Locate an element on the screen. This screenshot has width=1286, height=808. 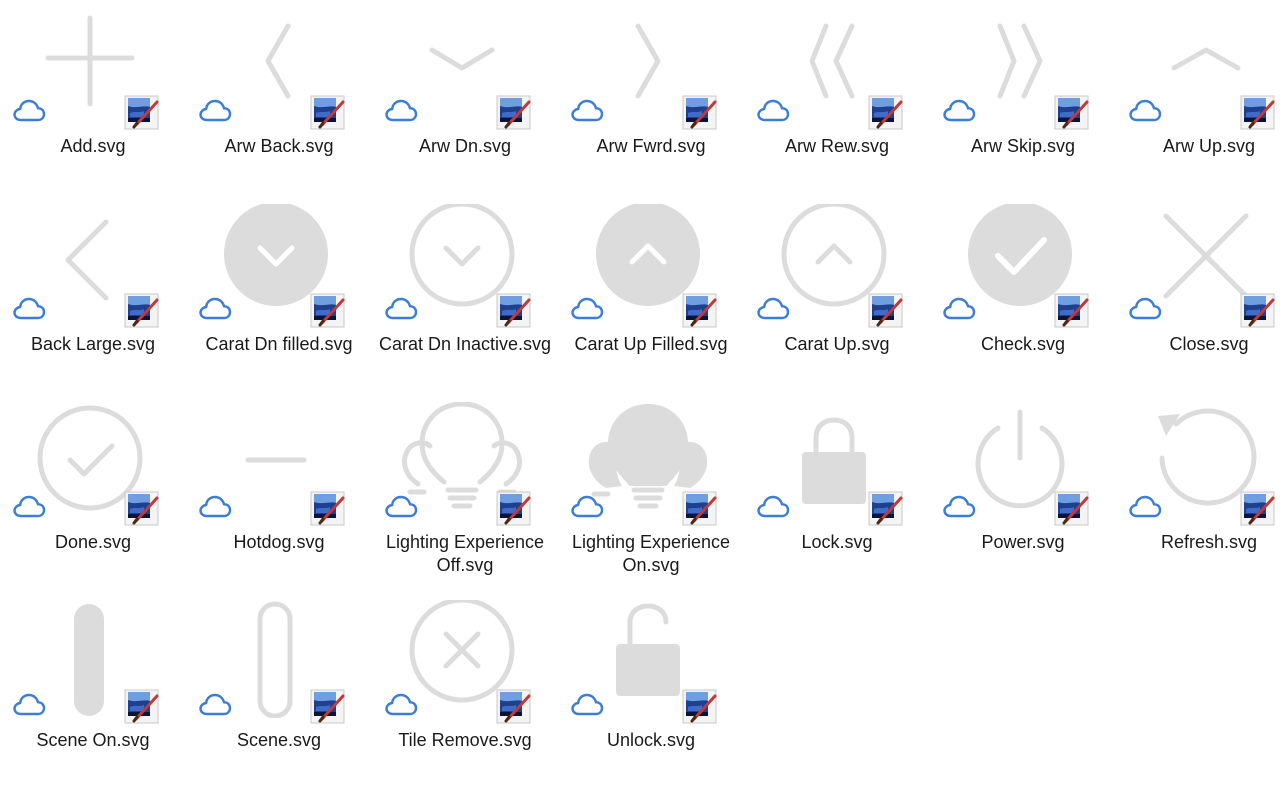
file-name: Carat Up.svg is located at coordinates (837, 344).